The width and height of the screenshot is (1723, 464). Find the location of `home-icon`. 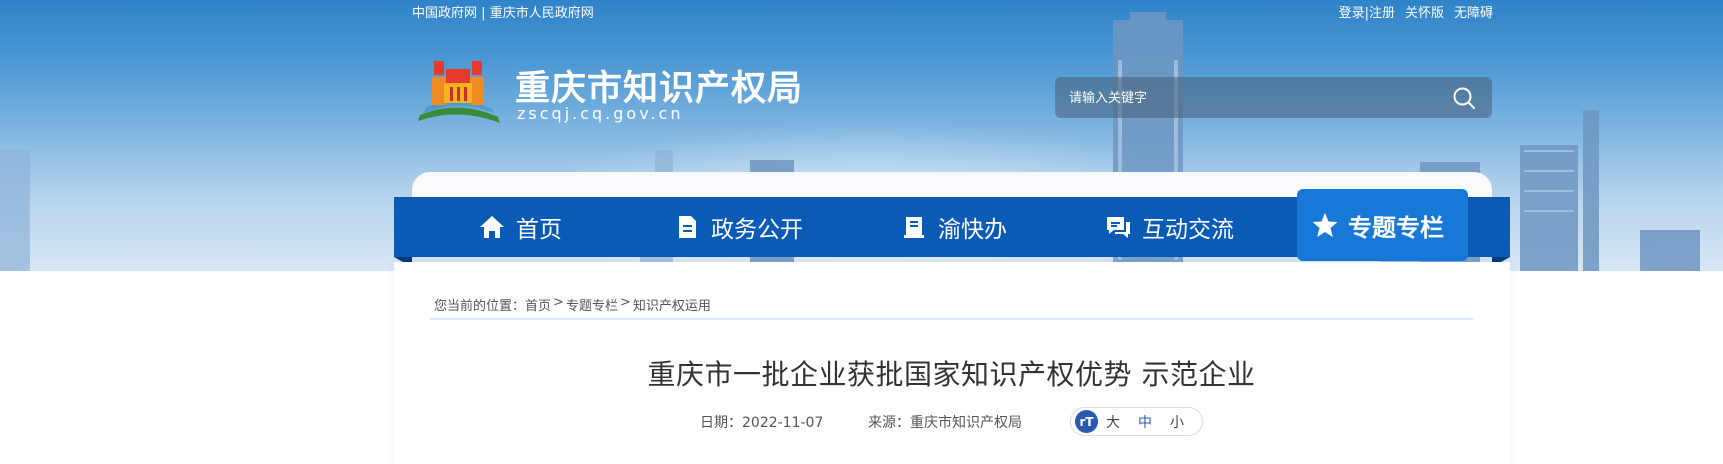

home-icon is located at coordinates (492, 227).